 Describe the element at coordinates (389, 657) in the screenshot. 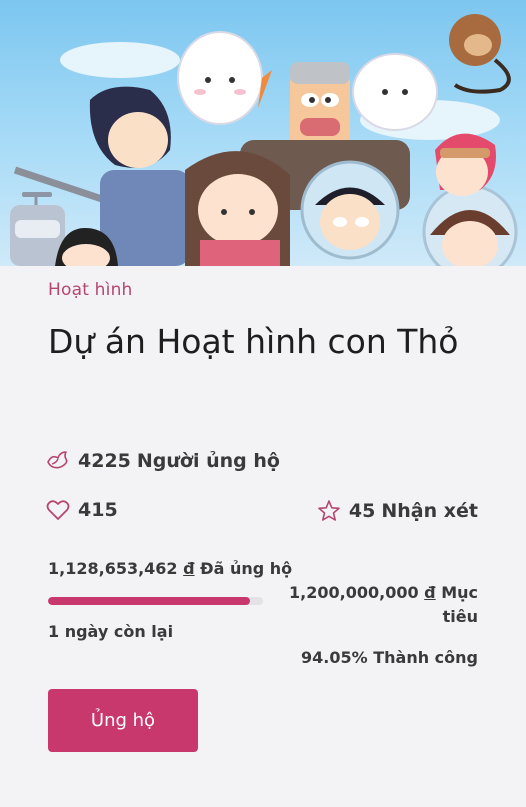

I see `success-percentage: 94.05% Thành công` at that location.